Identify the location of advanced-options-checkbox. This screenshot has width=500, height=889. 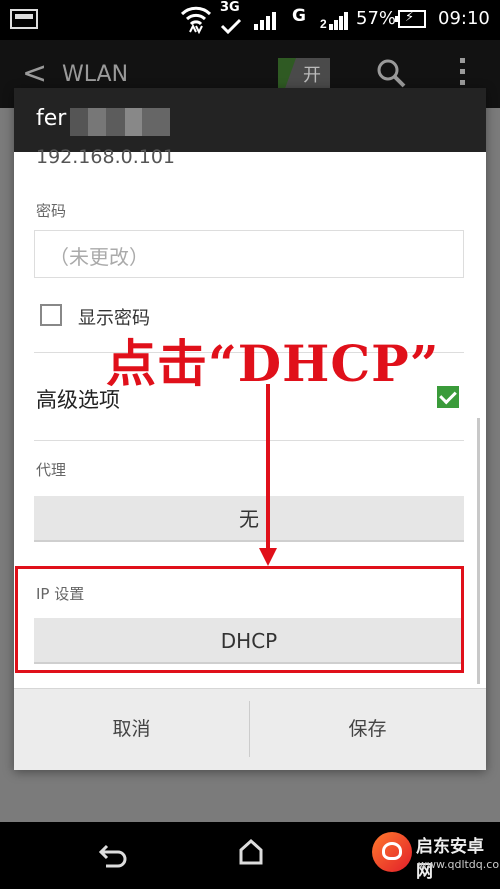
(448, 397).